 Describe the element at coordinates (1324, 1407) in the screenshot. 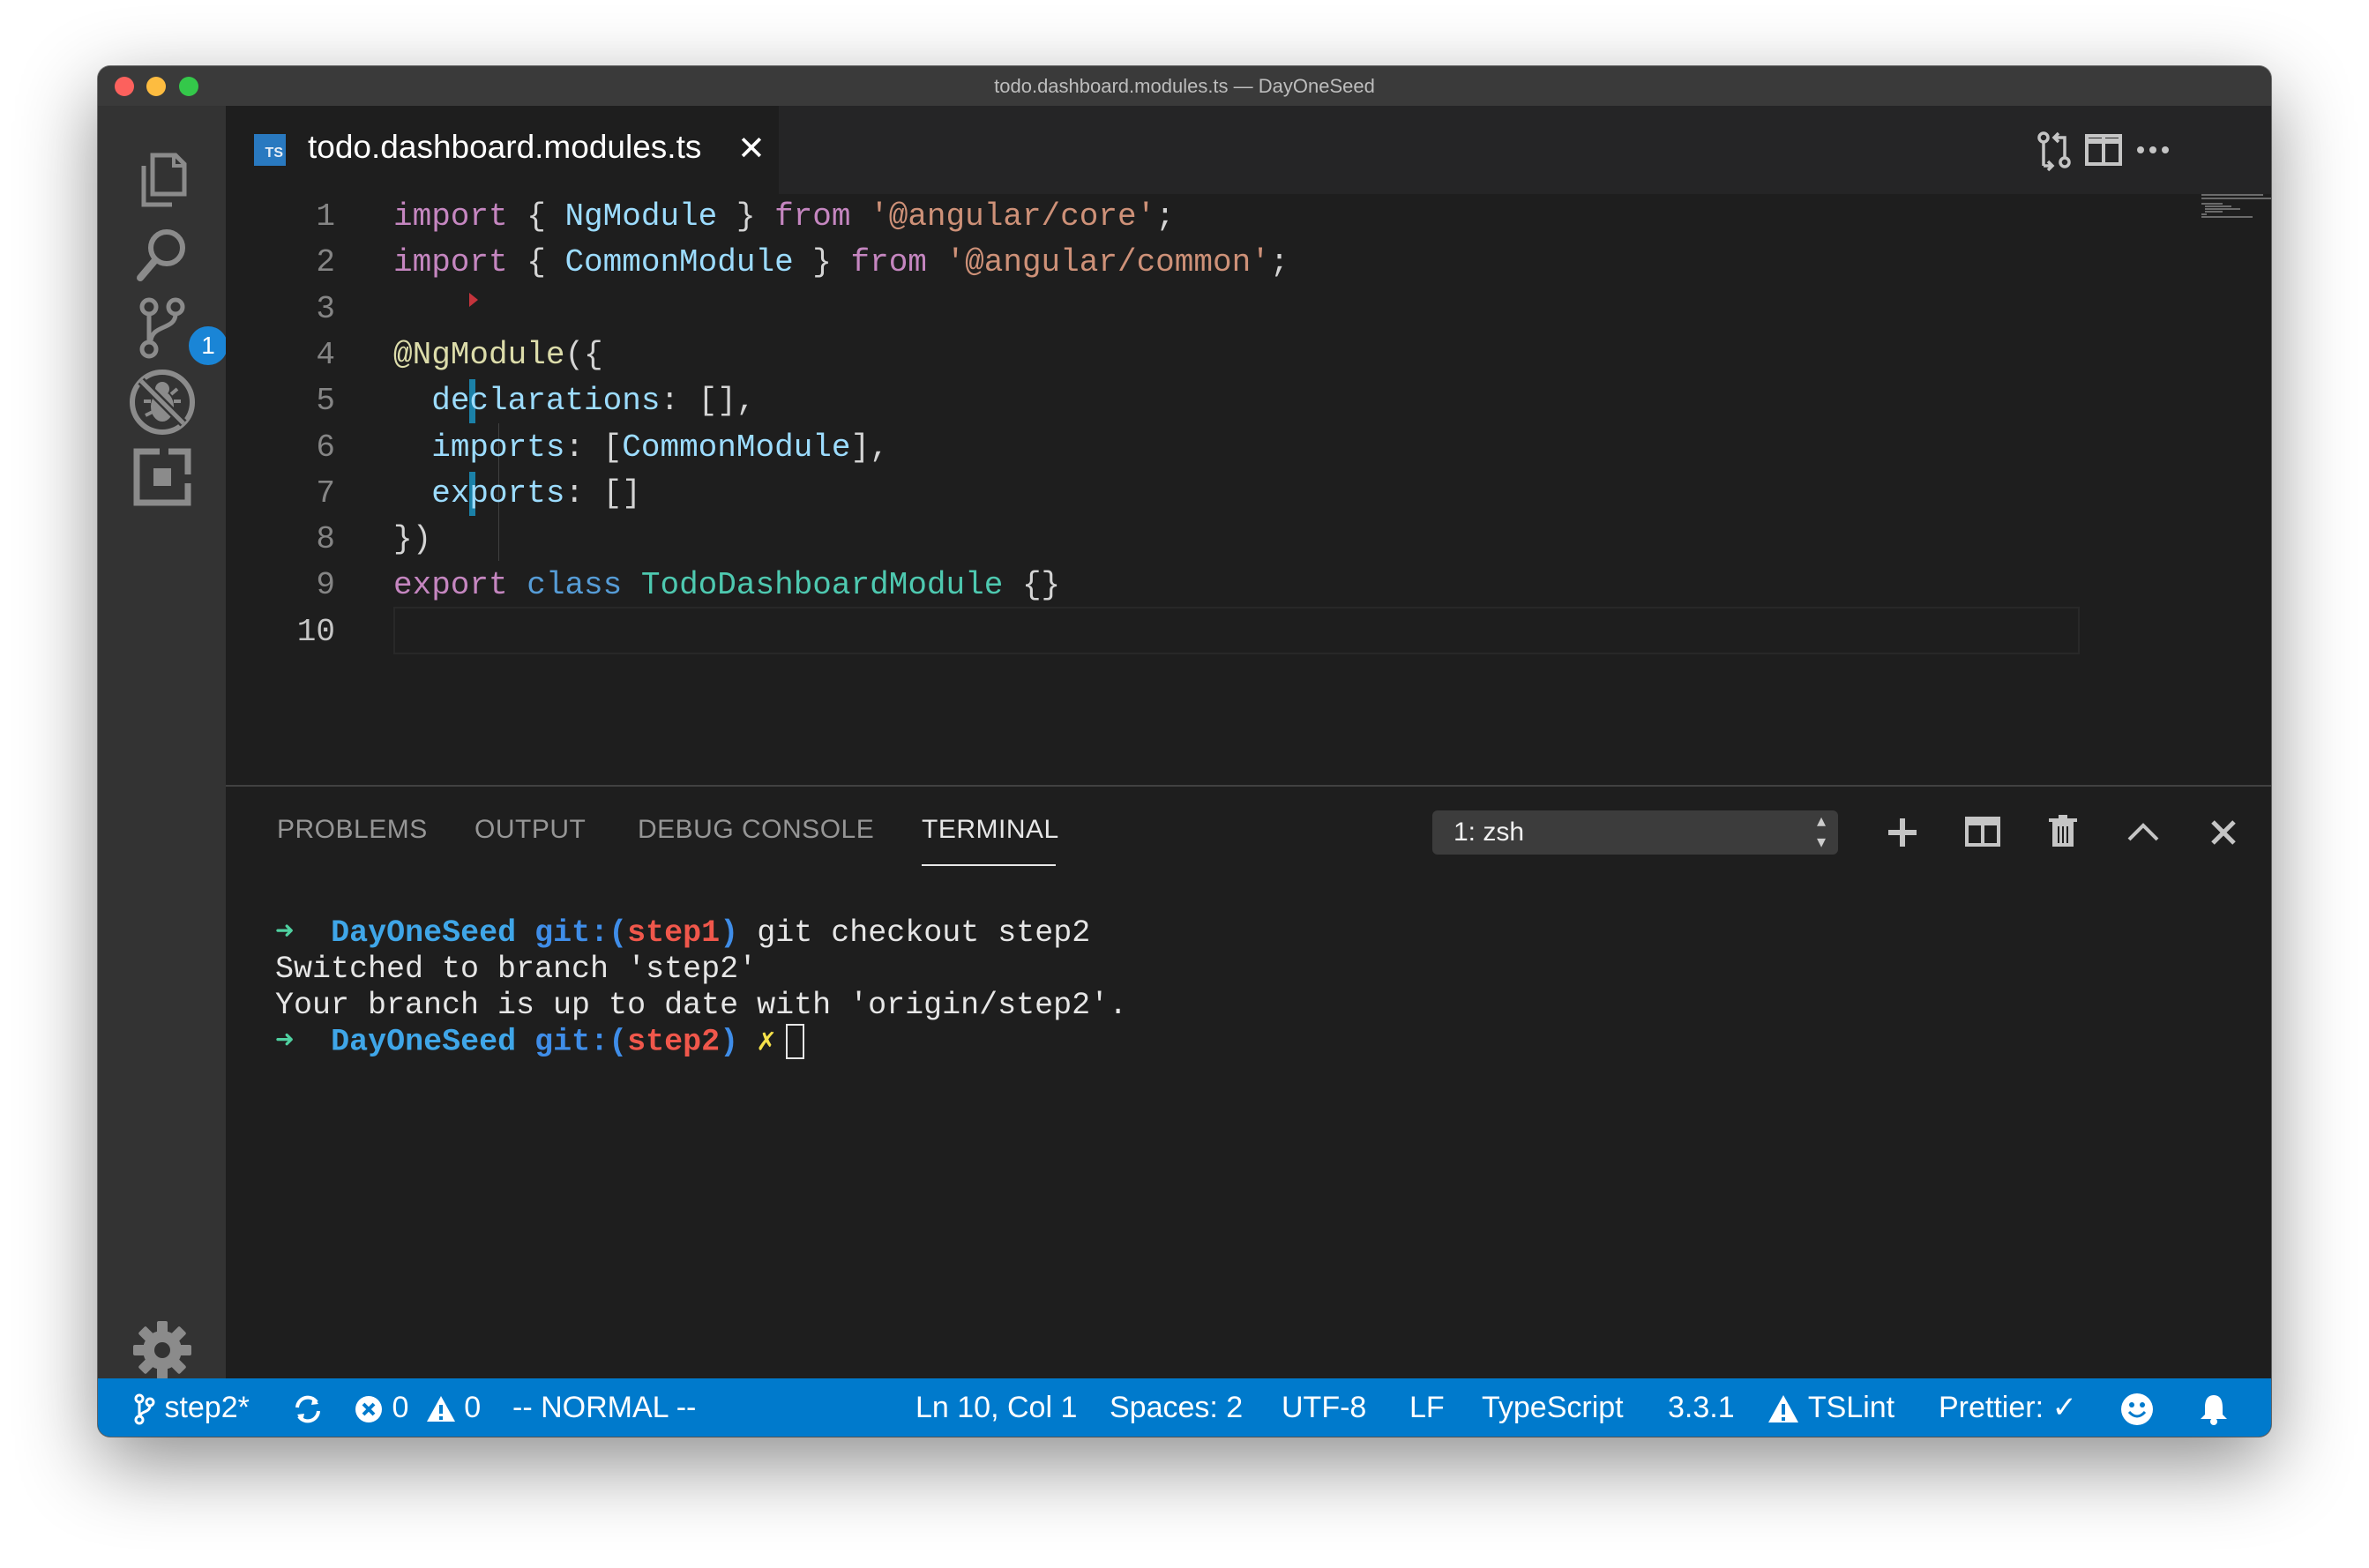

I see `encoding: UTF-8` at that location.